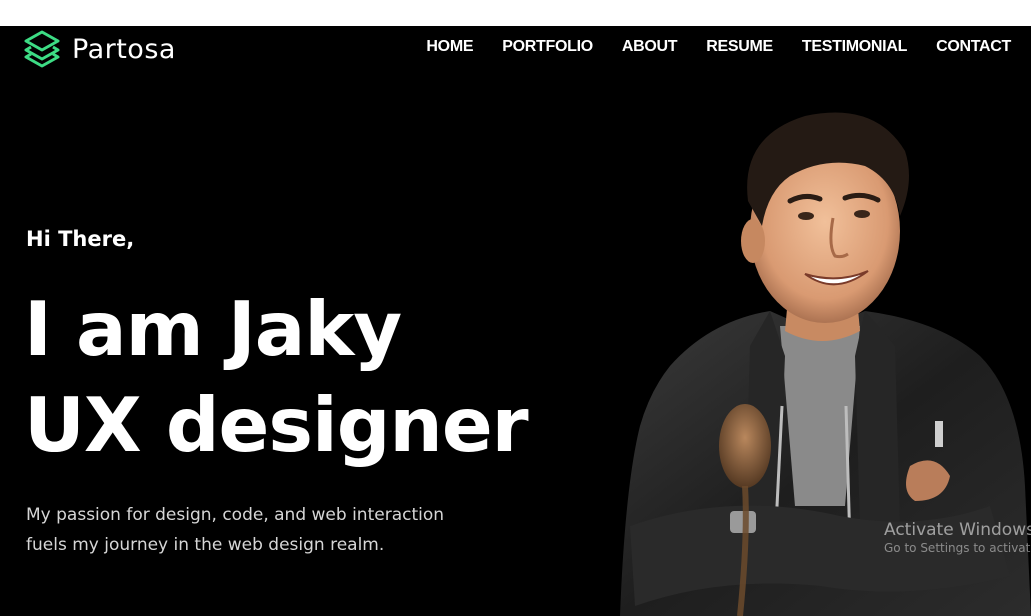 This screenshot has width=1031, height=616. Describe the element at coordinates (547, 47) in the screenshot. I see `nav-item-portfolio: PORTFOLIO` at that location.